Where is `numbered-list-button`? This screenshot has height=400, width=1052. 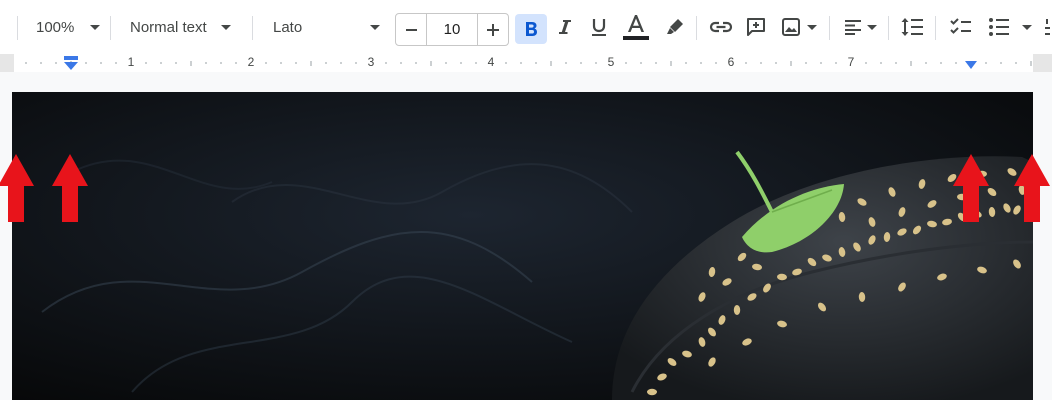
numbered-list-button is located at coordinates (1048, 27).